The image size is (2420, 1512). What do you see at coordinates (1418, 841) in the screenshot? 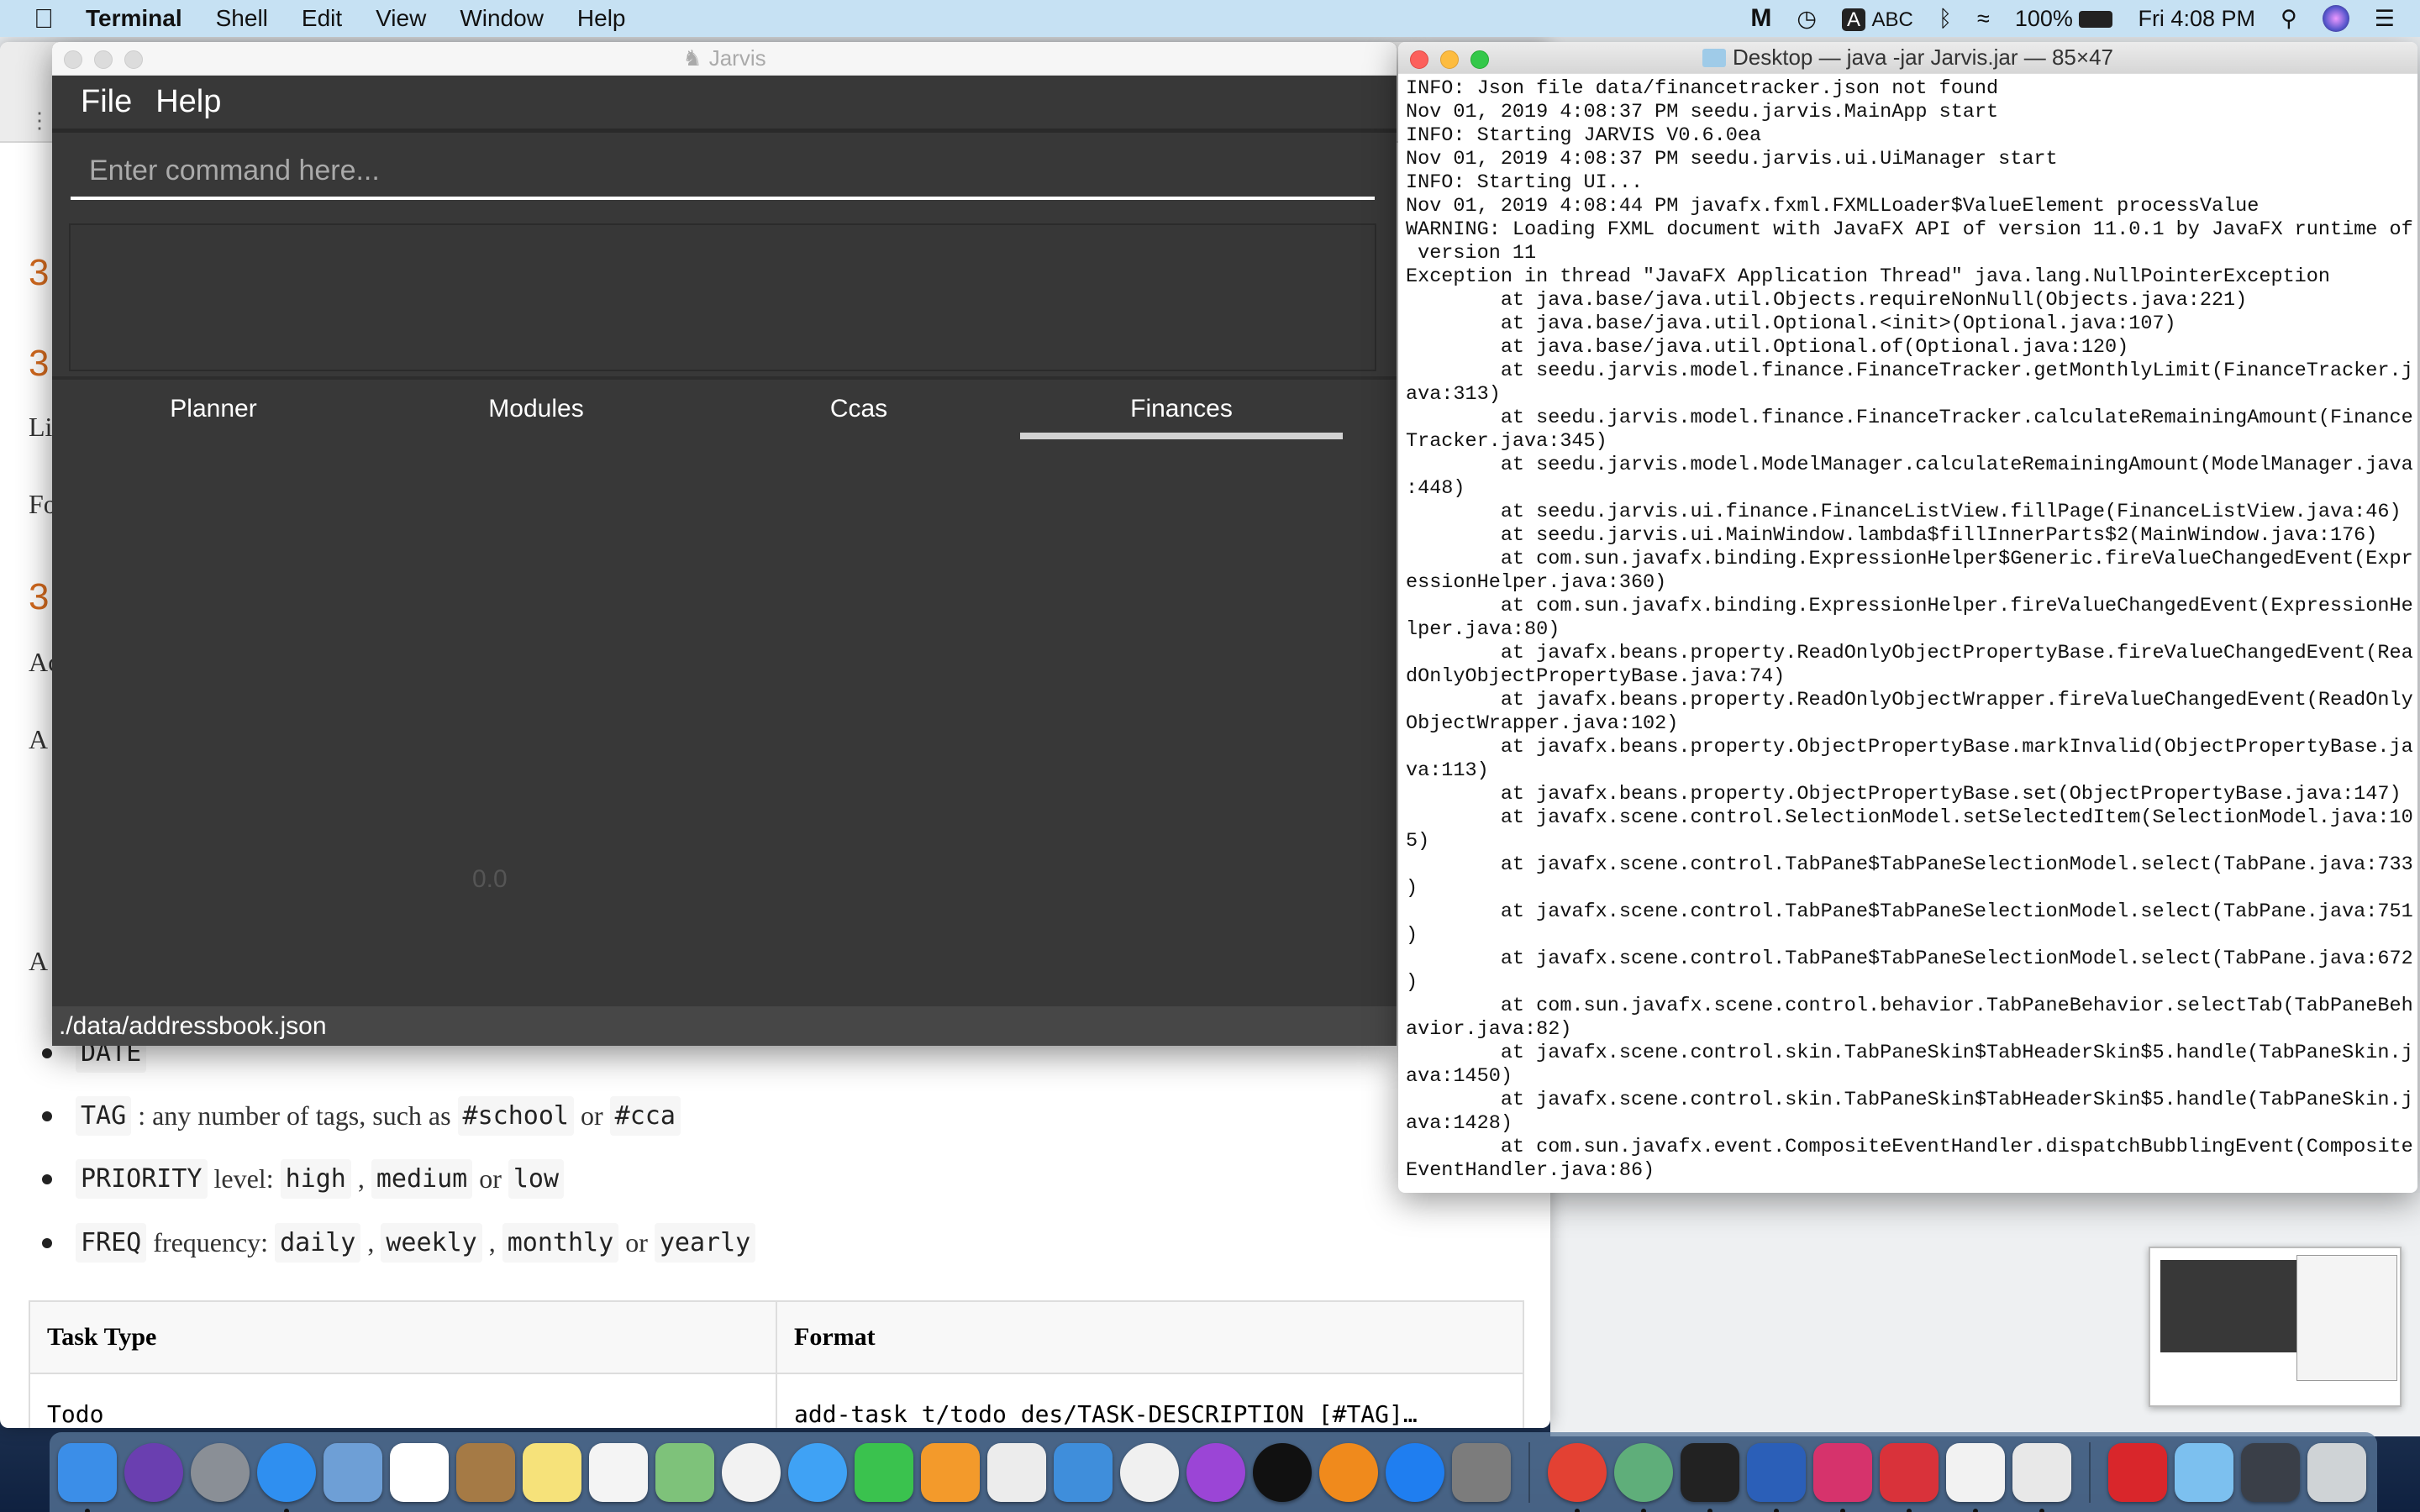
I see `terminal-line: 5)` at bounding box center [1418, 841].